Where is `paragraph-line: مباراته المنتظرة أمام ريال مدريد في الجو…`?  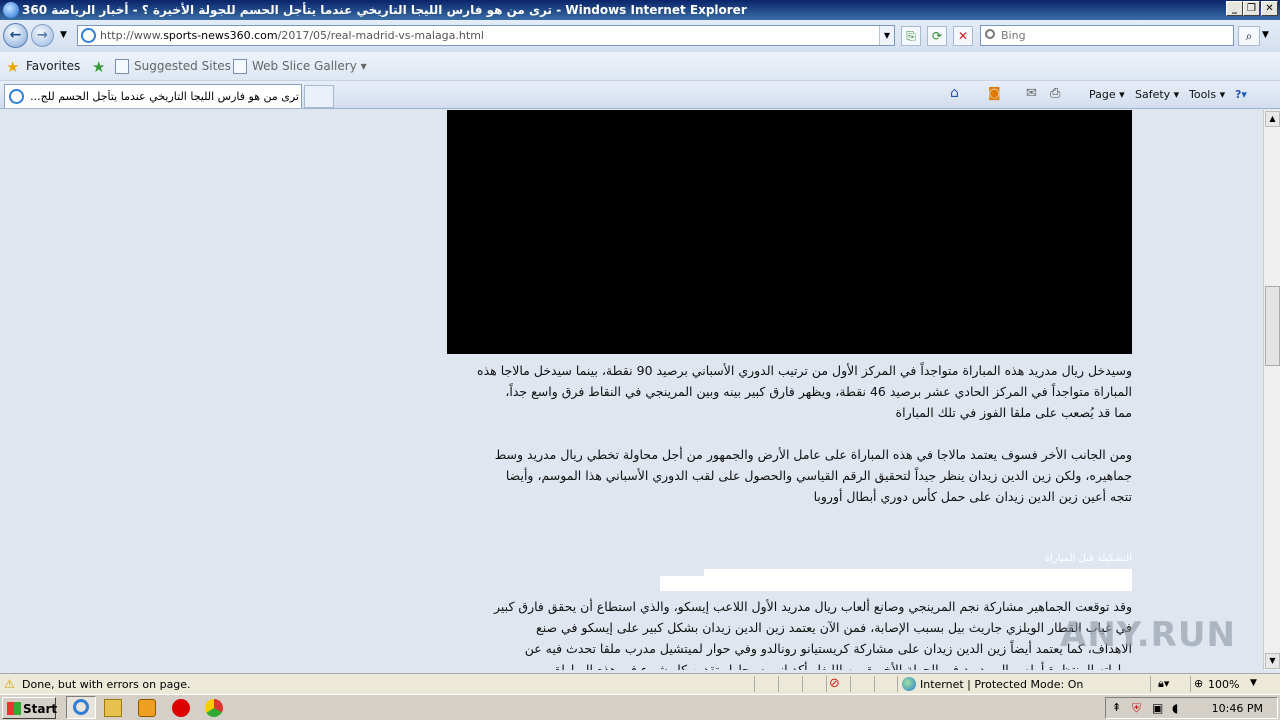
paragraph-line: مباراته المنتظرة أمام ريال مدريد في الجو… is located at coordinates (843, 666).